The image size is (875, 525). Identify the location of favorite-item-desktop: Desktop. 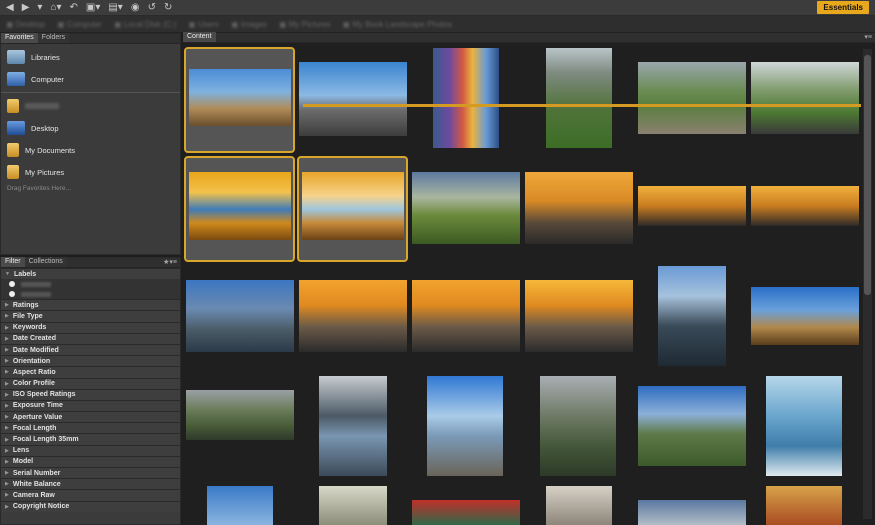
(90, 128).